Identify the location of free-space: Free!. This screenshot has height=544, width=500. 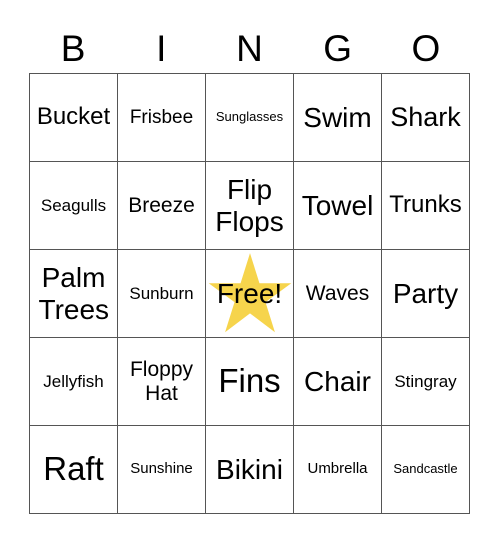
(250, 294).